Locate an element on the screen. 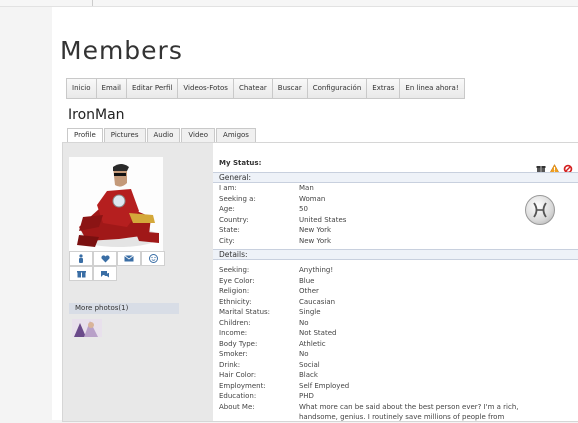 This screenshot has width=578, height=423. profile-username: IronMan is located at coordinates (96, 115).